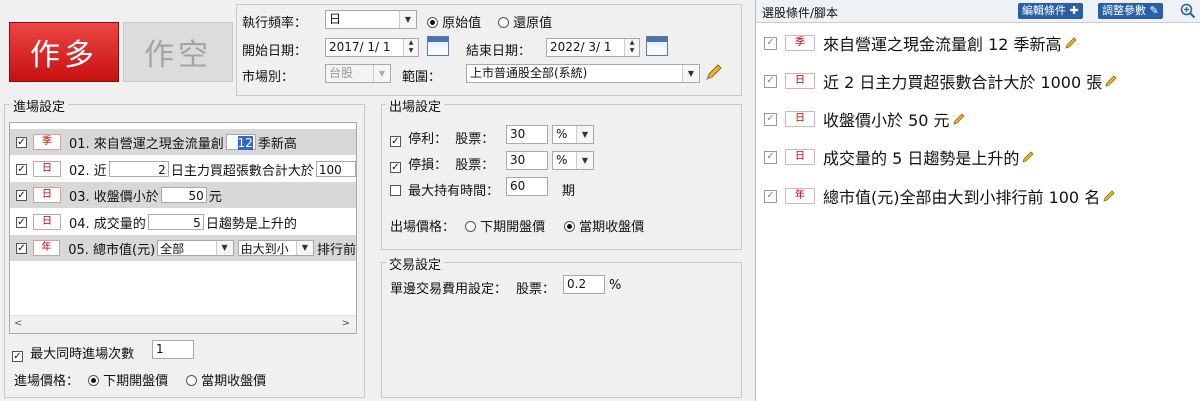 The image size is (1200, 401). I want to click on panel-condition-item: ✓ 日 近 2 日主力買超張數合計大於 1000 張, so click(941, 81).